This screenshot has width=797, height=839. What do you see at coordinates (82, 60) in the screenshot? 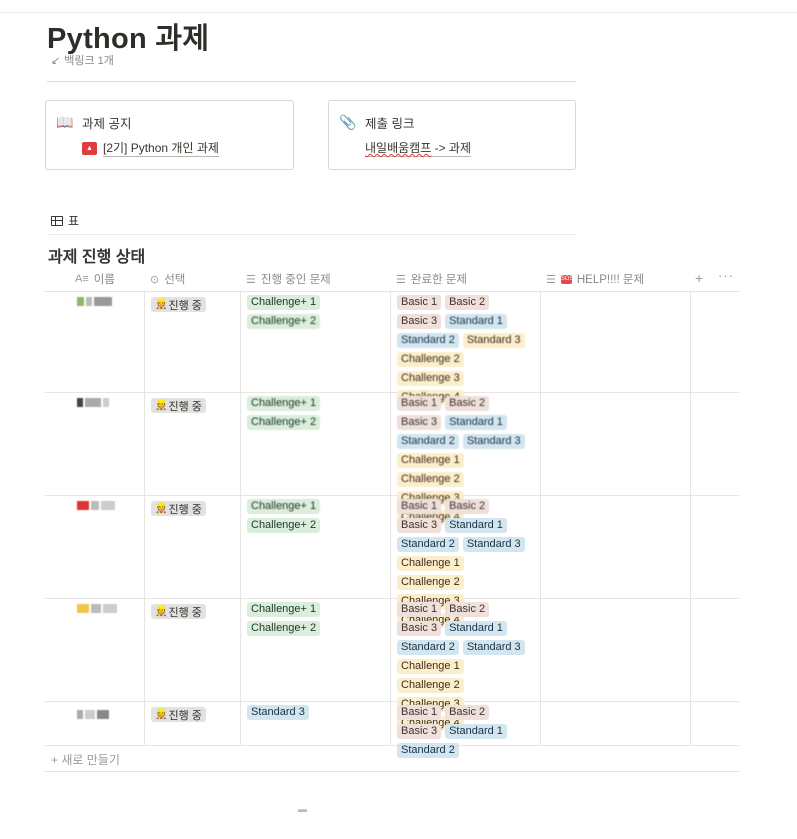
I see `backlinks-button: ↙ 백링크 1개` at bounding box center [82, 60].